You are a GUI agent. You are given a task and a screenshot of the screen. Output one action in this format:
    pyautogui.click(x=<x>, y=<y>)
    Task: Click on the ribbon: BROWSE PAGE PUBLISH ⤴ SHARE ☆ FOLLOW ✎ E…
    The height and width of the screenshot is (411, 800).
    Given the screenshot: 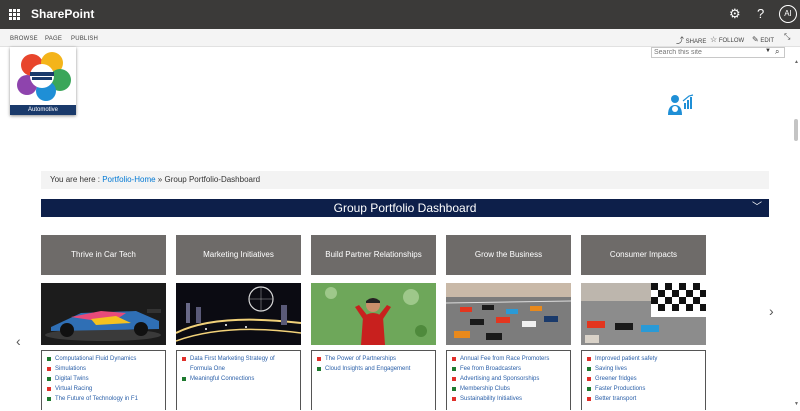 What is the action you would take?
    pyautogui.click(x=400, y=38)
    